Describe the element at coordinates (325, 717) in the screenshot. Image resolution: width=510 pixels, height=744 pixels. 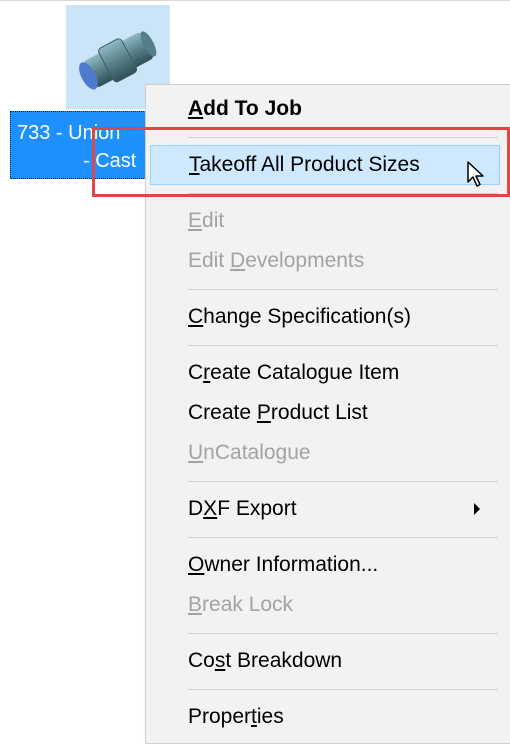
I see `menu-item-properties: Properties` at that location.